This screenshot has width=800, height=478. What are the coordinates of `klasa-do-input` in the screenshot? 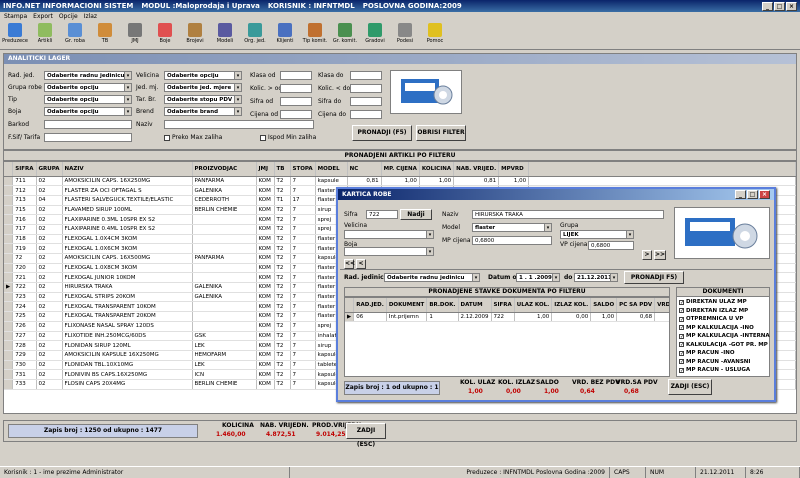 It's located at (366, 75).